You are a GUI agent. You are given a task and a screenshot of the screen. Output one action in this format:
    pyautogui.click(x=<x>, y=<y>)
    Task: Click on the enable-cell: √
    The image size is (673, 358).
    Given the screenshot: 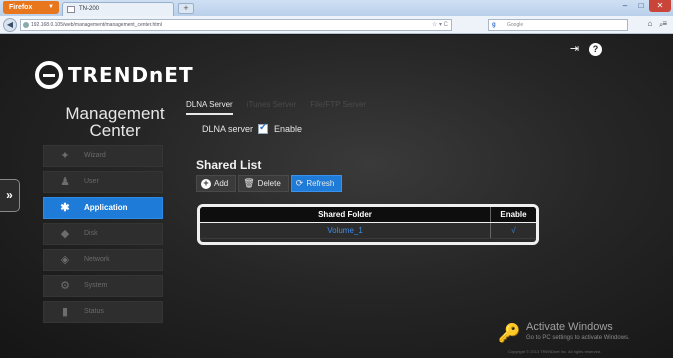 What is the action you would take?
    pyautogui.click(x=513, y=230)
    